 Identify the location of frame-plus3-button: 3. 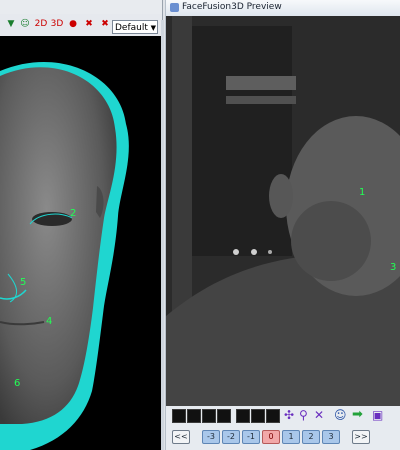
(331, 437).